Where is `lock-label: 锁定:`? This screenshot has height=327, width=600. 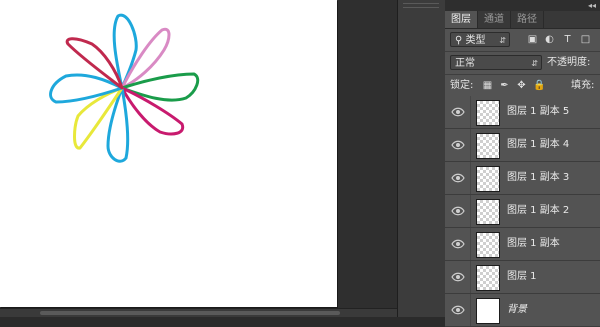 lock-label: 锁定: is located at coordinates (462, 85).